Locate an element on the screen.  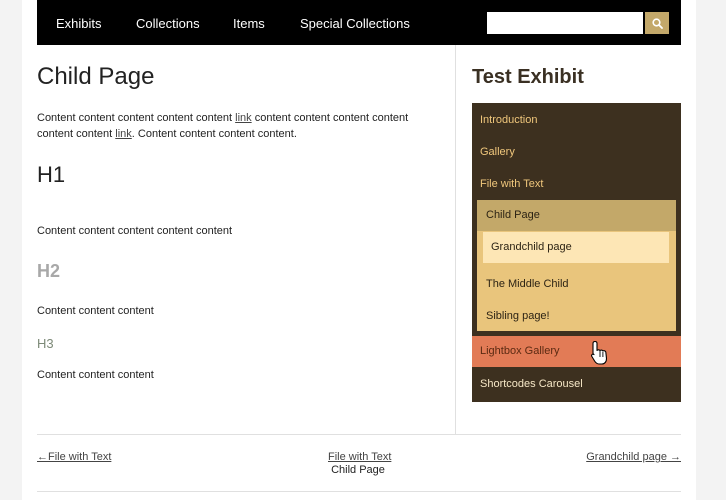
exhibit-nav-lightbox-gallery: Lightbox Gallery is located at coordinates (576, 351).